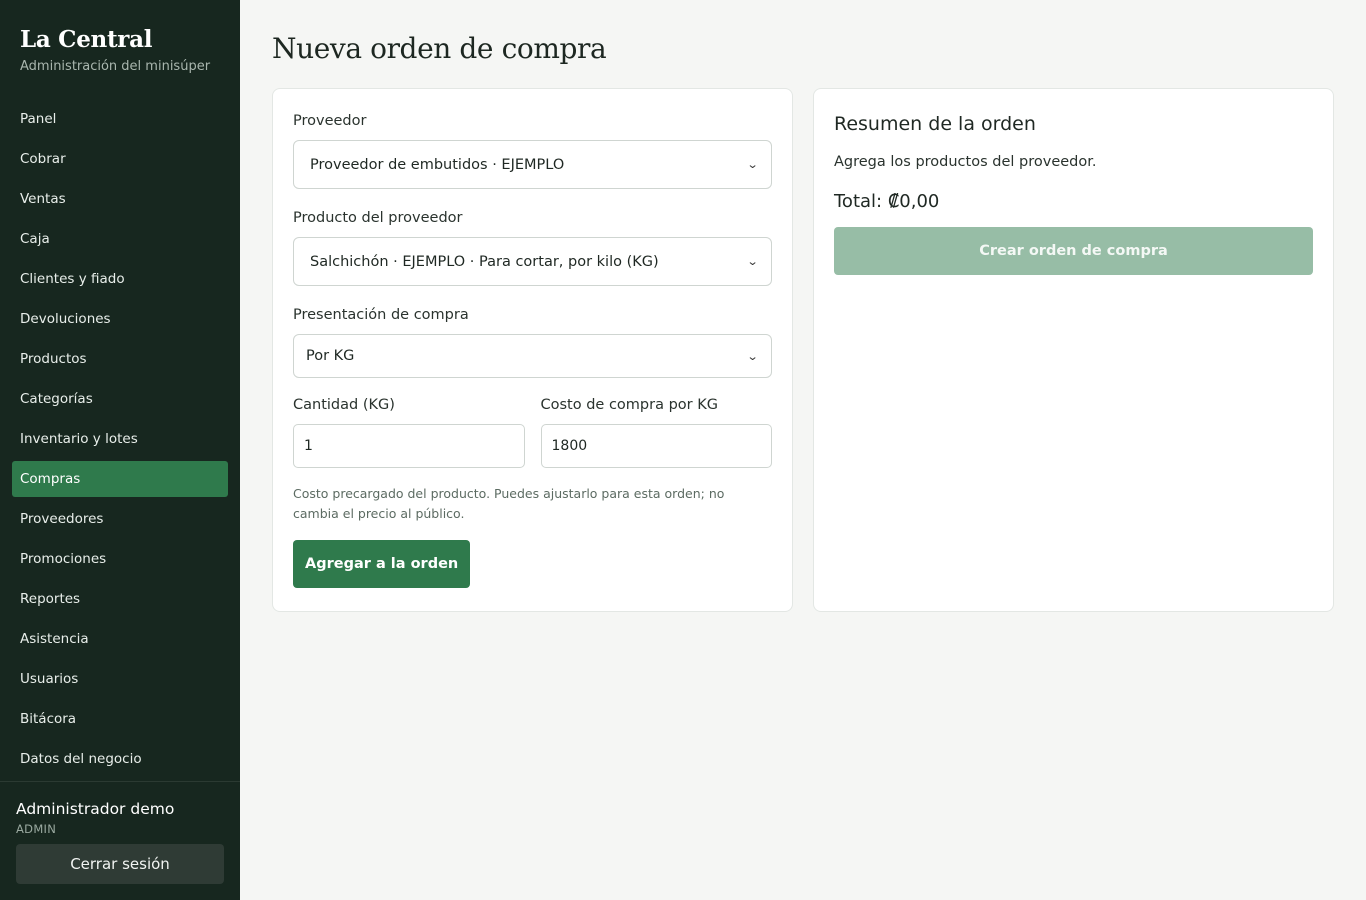  Describe the element at coordinates (120, 119) in the screenshot. I see `sidebar-item-panel: Panel` at that location.